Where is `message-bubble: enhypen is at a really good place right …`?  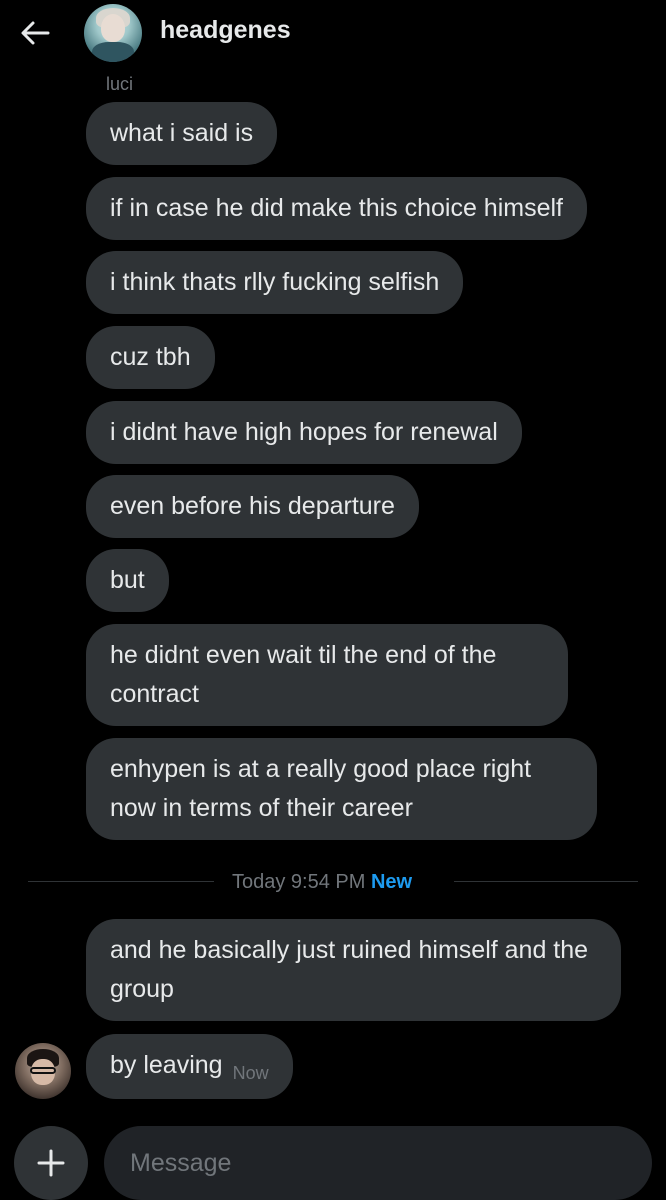 message-bubble: enhypen is at a really good place right … is located at coordinates (341, 789).